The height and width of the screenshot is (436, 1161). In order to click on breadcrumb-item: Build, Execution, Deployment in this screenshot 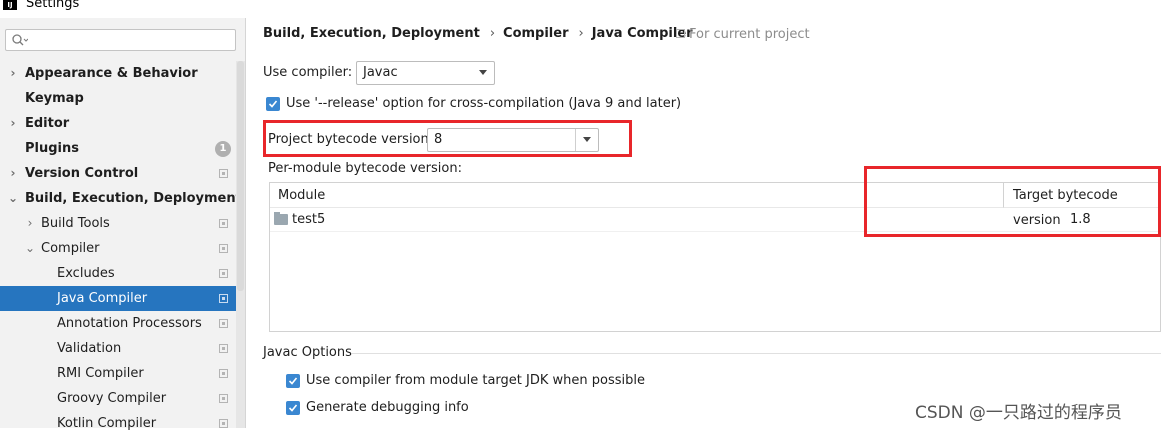, I will do `click(371, 33)`.